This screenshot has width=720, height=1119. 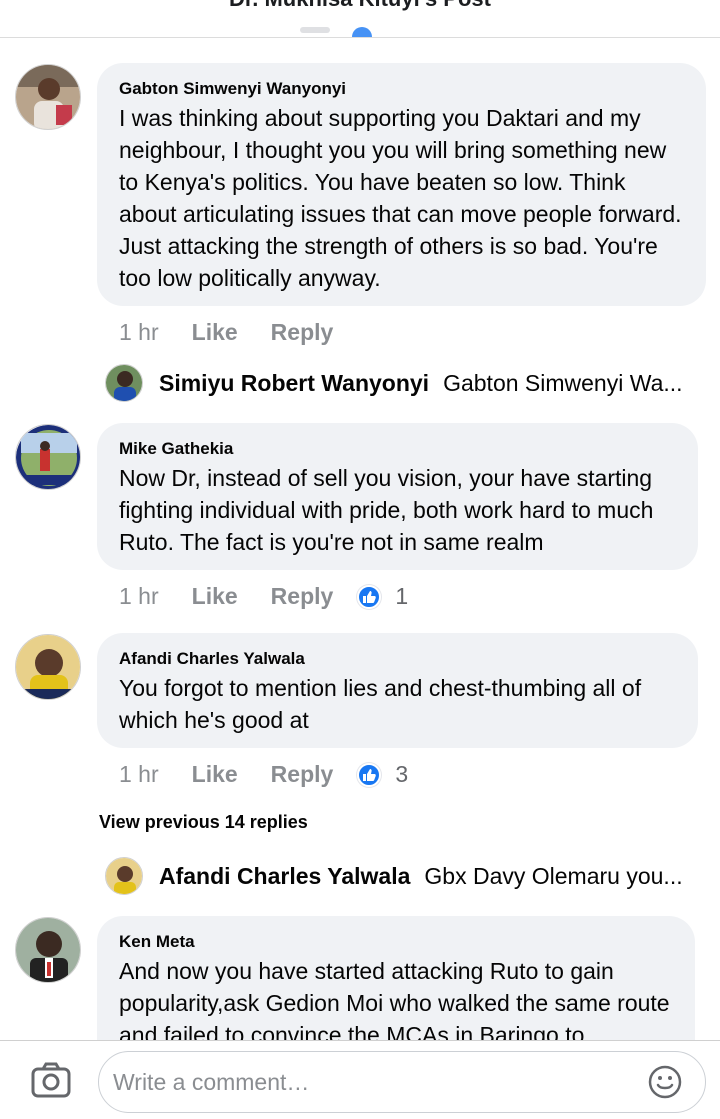 What do you see at coordinates (665, 1082) in the screenshot?
I see `emoji-icon` at bounding box center [665, 1082].